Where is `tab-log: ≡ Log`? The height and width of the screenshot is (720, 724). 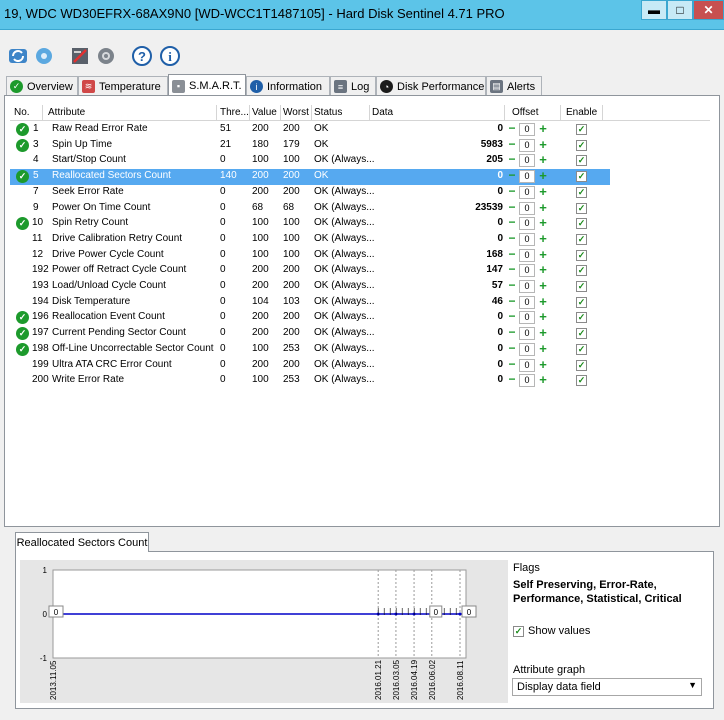
tab-log: ≡ Log is located at coordinates (353, 86).